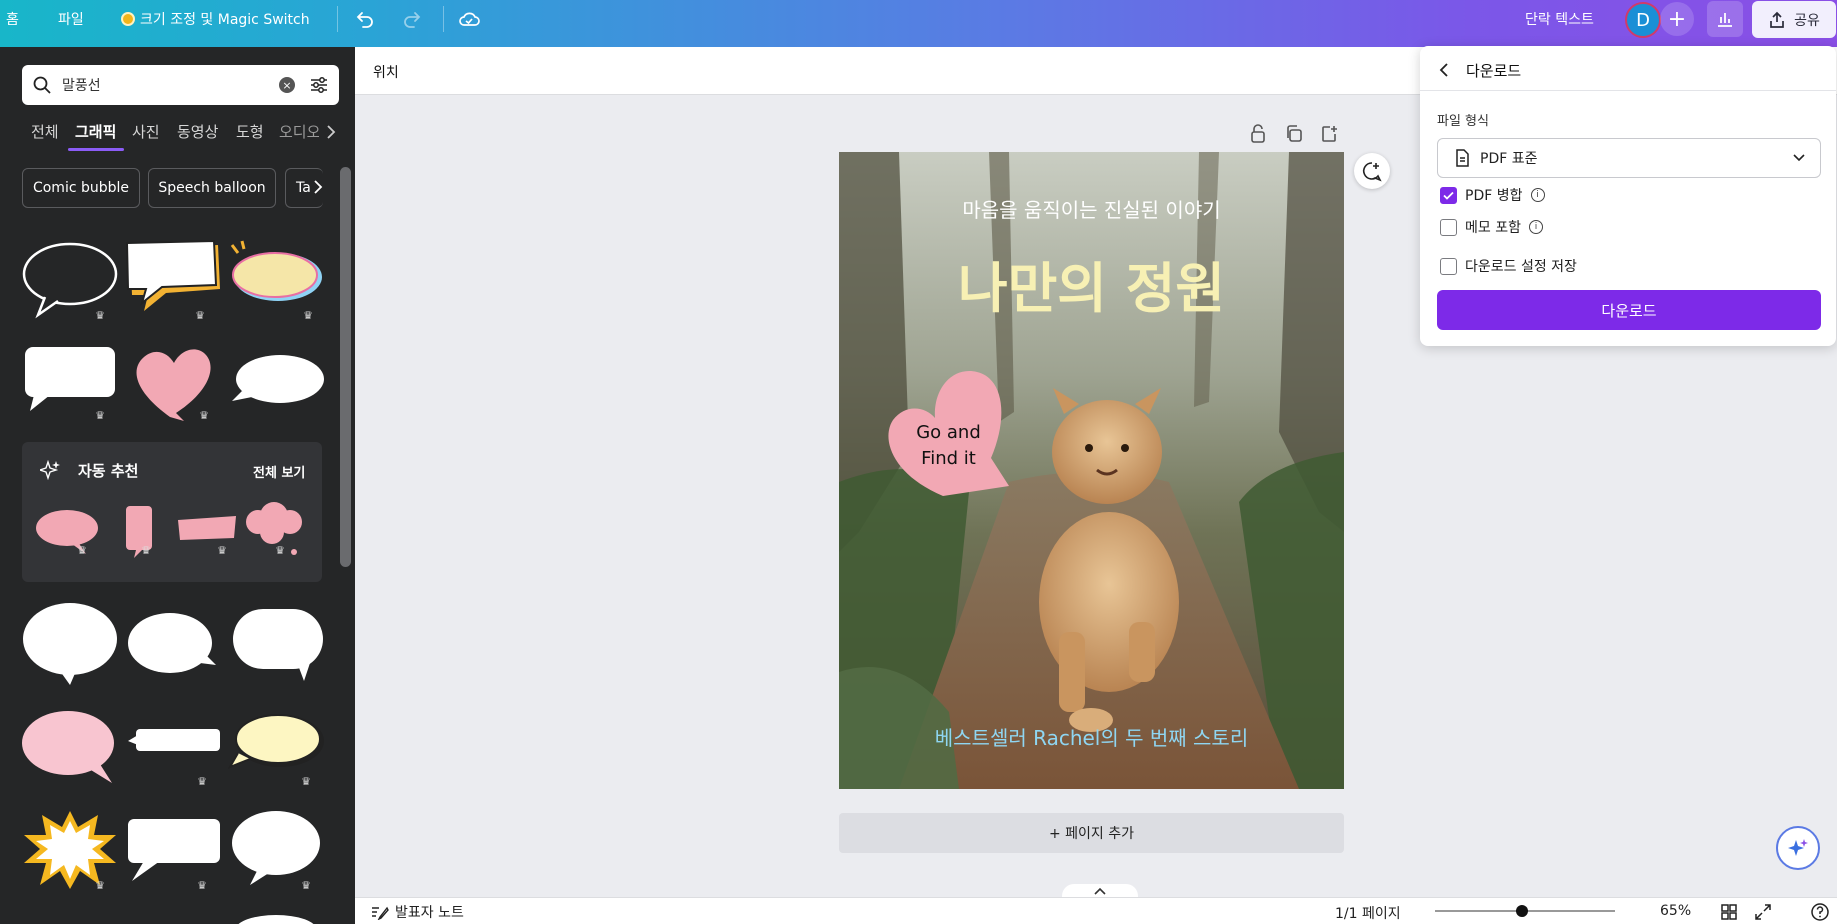  Describe the element at coordinates (417, 912) in the screenshot. I see `presenter-notes-button: 발표자 노트` at that location.